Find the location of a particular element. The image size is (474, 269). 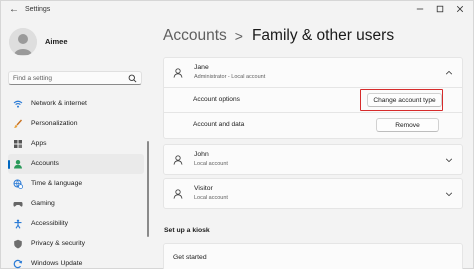

search-box is located at coordinates (75, 78).